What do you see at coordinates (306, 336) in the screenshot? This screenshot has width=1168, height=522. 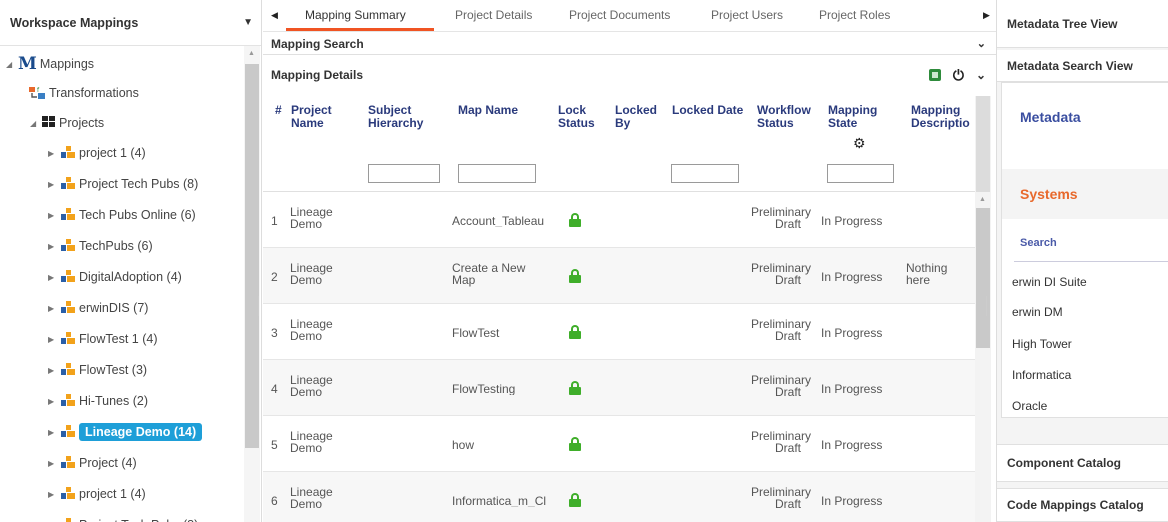 I see `project-name-cell-line2: Demo` at bounding box center [306, 336].